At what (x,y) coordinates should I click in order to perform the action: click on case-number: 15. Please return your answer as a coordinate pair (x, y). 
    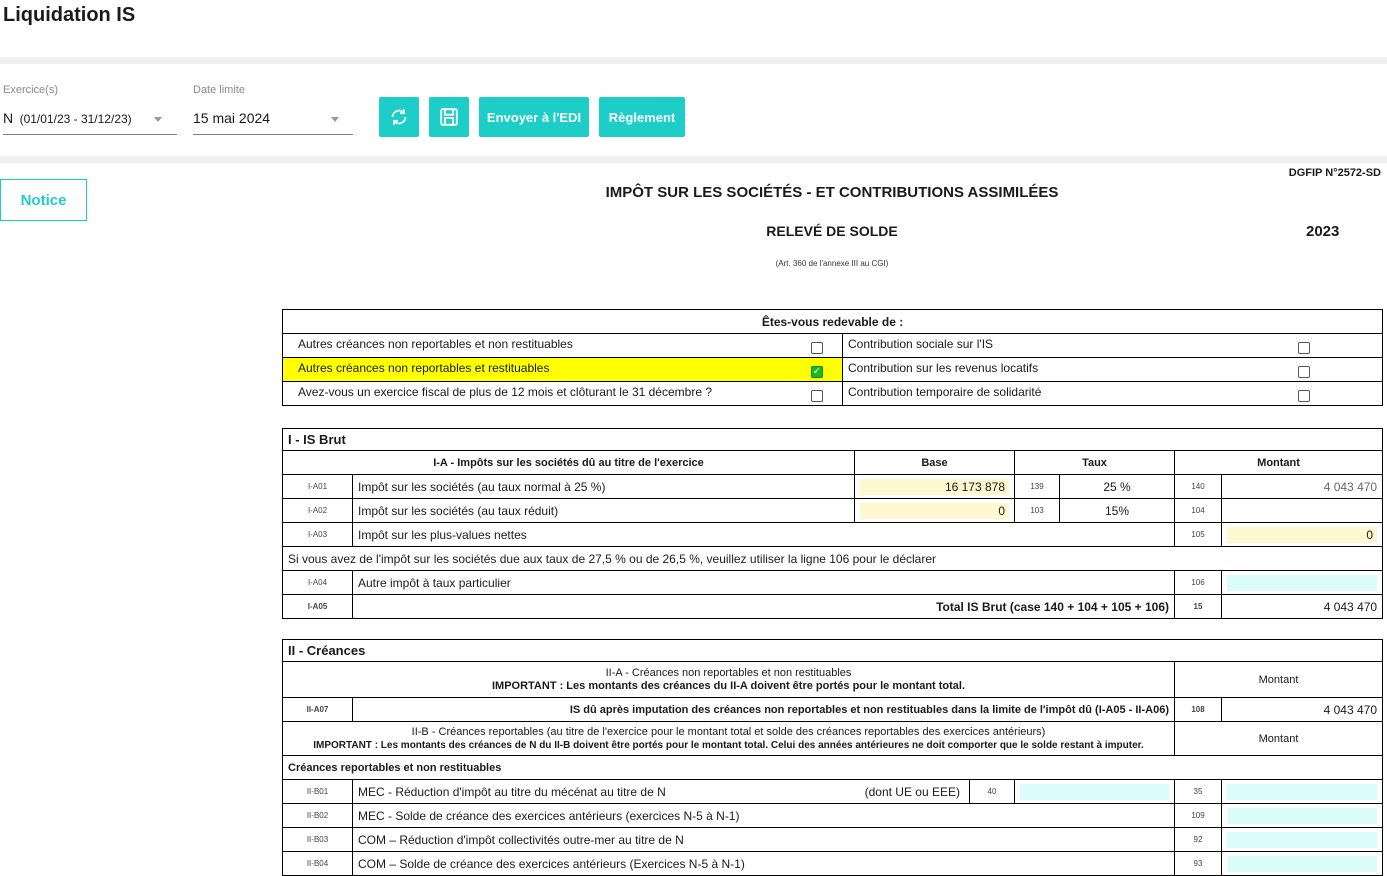
    Looking at the image, I should click on (1198, 606).